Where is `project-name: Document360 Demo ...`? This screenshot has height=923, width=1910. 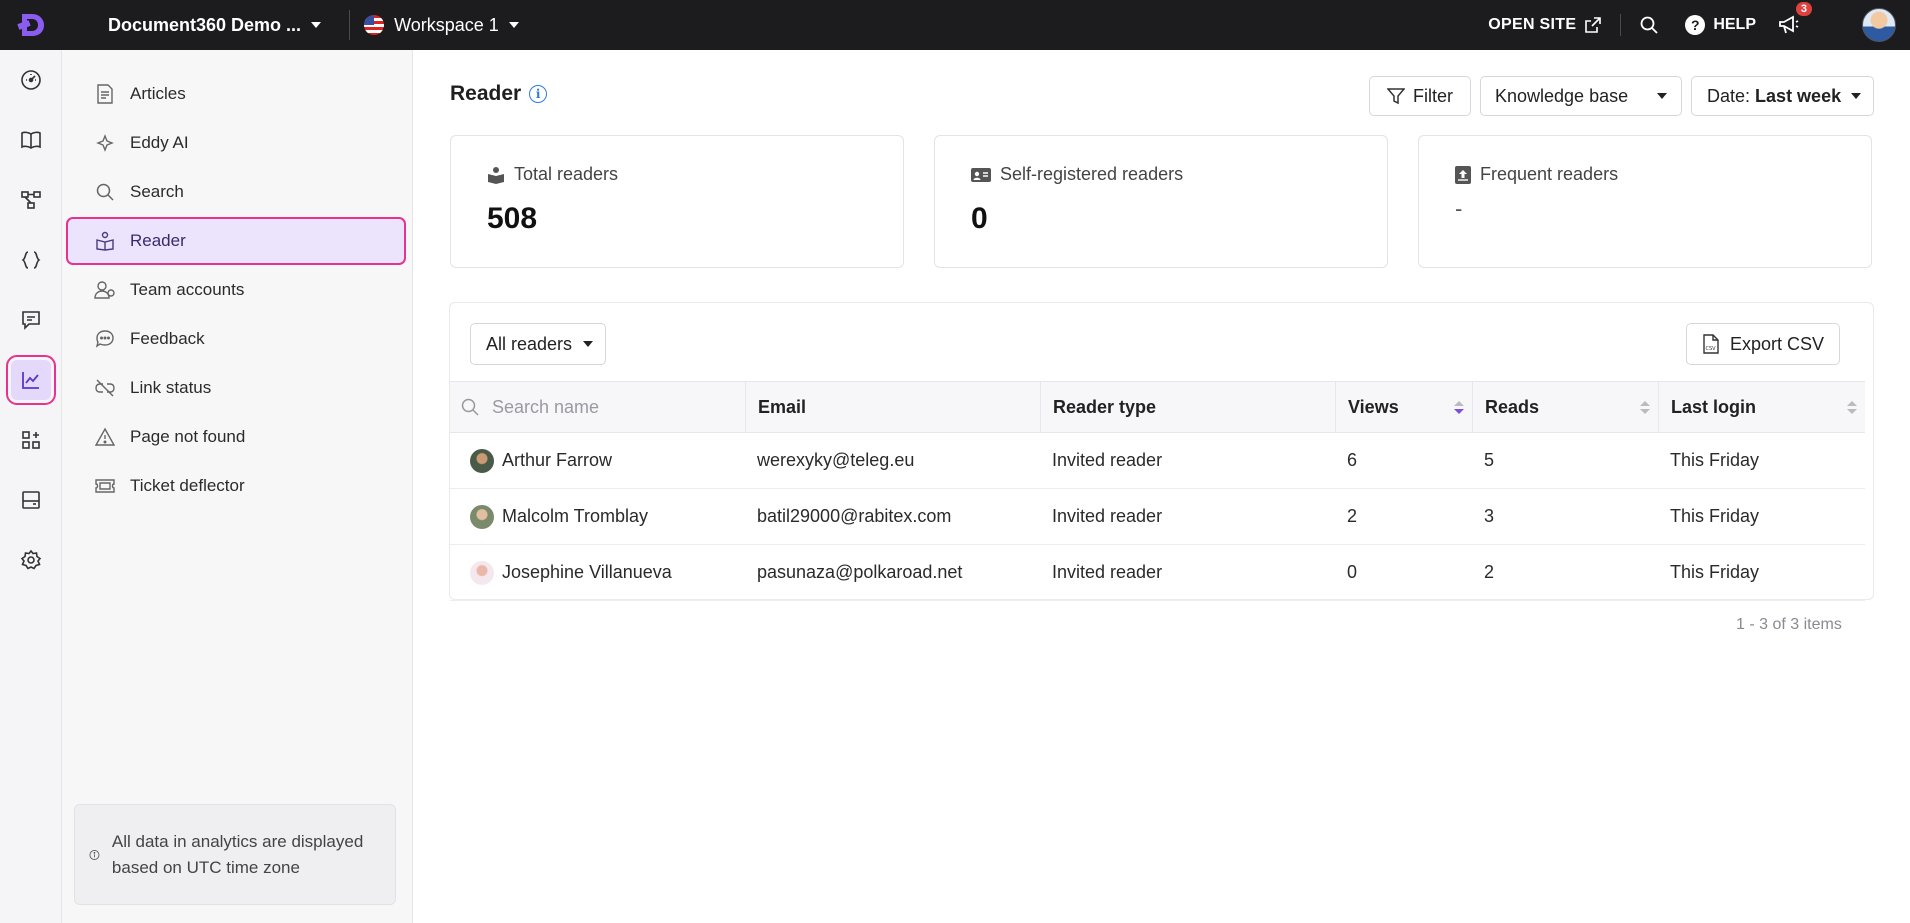
project-name: Document360 Demo ... is located at coordinates (205, 24).